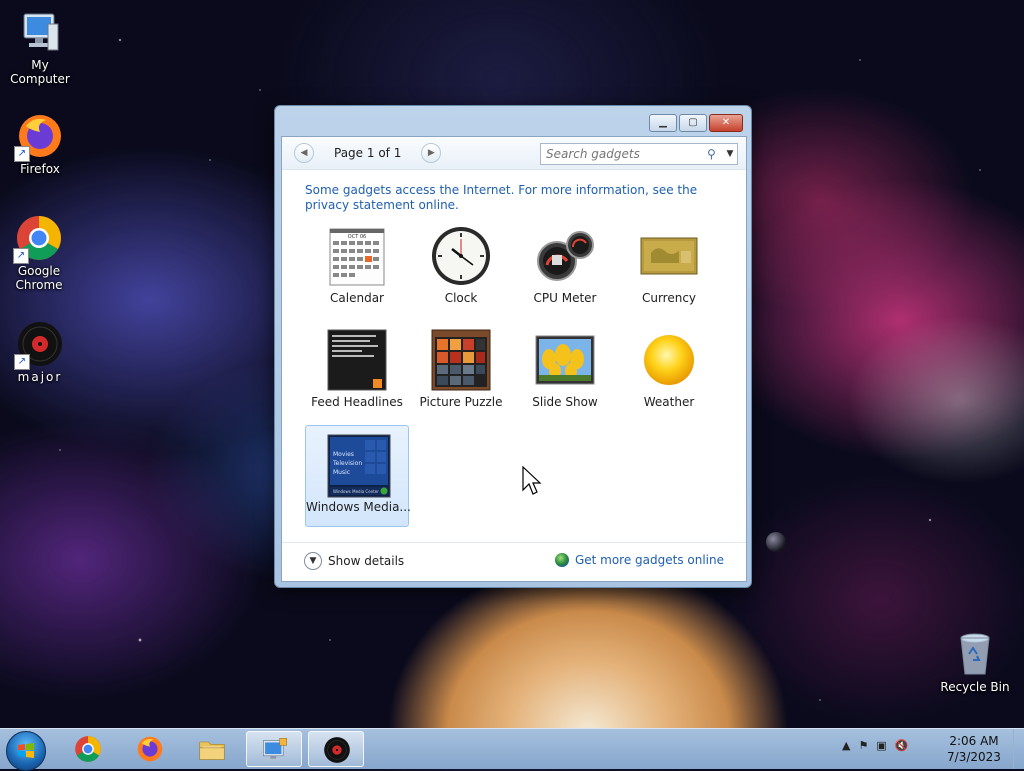 This screenshot has width=1024, height=771. Describe the element at coordinates (39, 278) in the screenshot. I see `desktop-icon-label: Google Chrome` at that location.